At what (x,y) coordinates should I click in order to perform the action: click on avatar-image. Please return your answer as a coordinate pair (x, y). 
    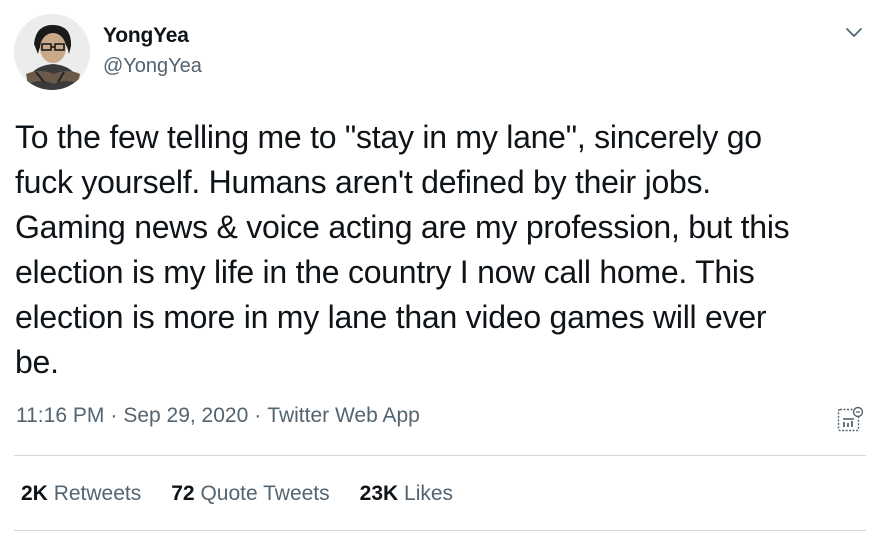
    Looking at the image, I should click on (52, 52).